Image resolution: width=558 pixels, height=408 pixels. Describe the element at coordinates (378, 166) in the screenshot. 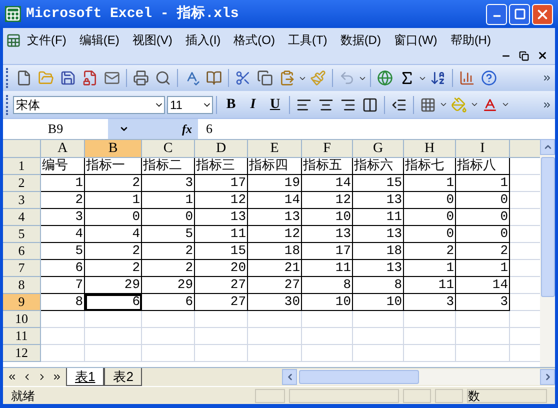

I see `table-cell: 指标六` at that location.